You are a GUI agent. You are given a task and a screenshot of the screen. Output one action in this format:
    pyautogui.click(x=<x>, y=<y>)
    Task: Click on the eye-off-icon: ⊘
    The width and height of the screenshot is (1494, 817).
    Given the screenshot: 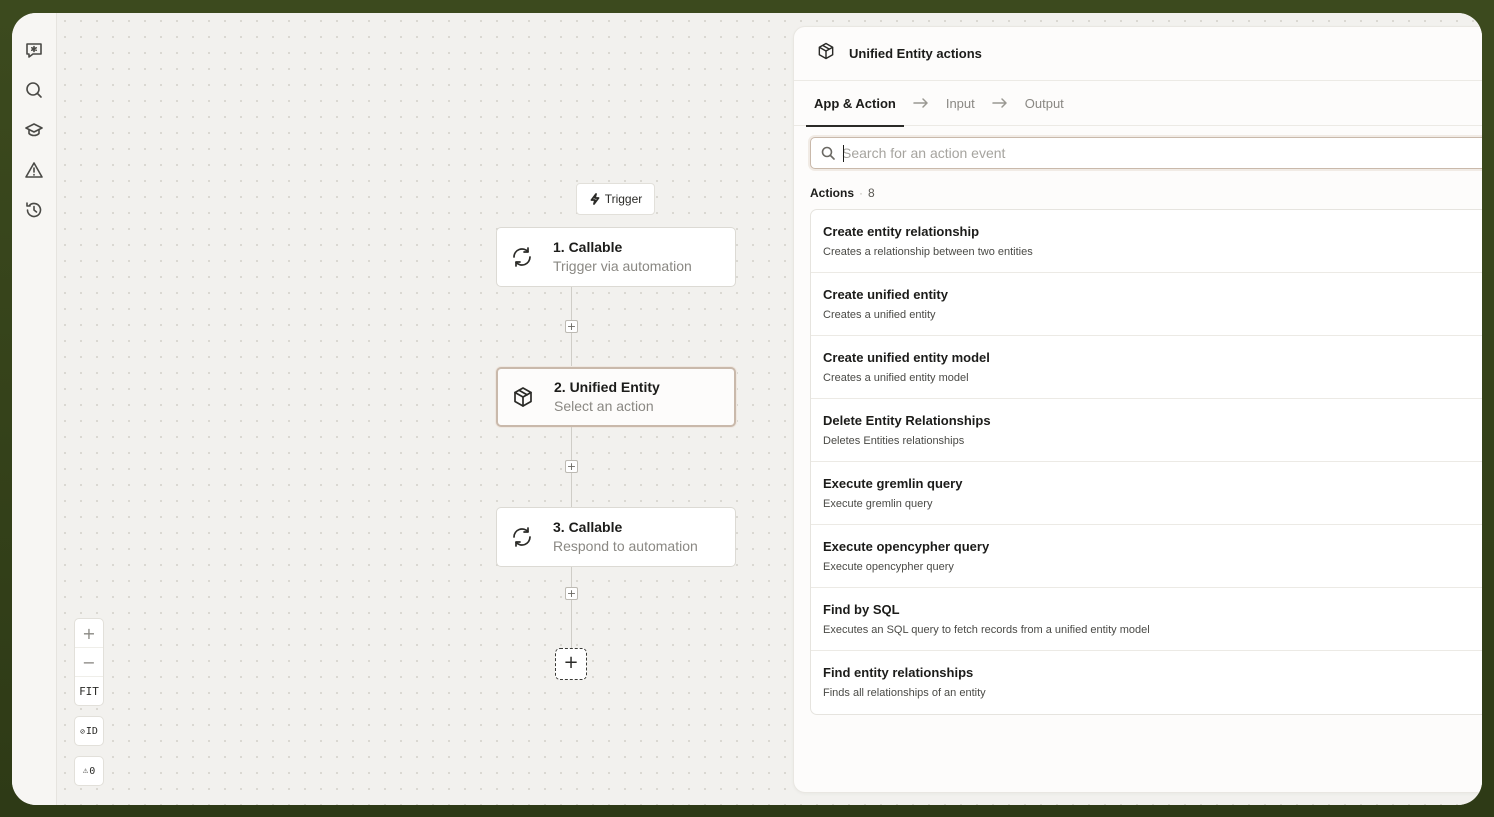 What is the action you would take?
    pyautogui.click(x=82, y=731)
    